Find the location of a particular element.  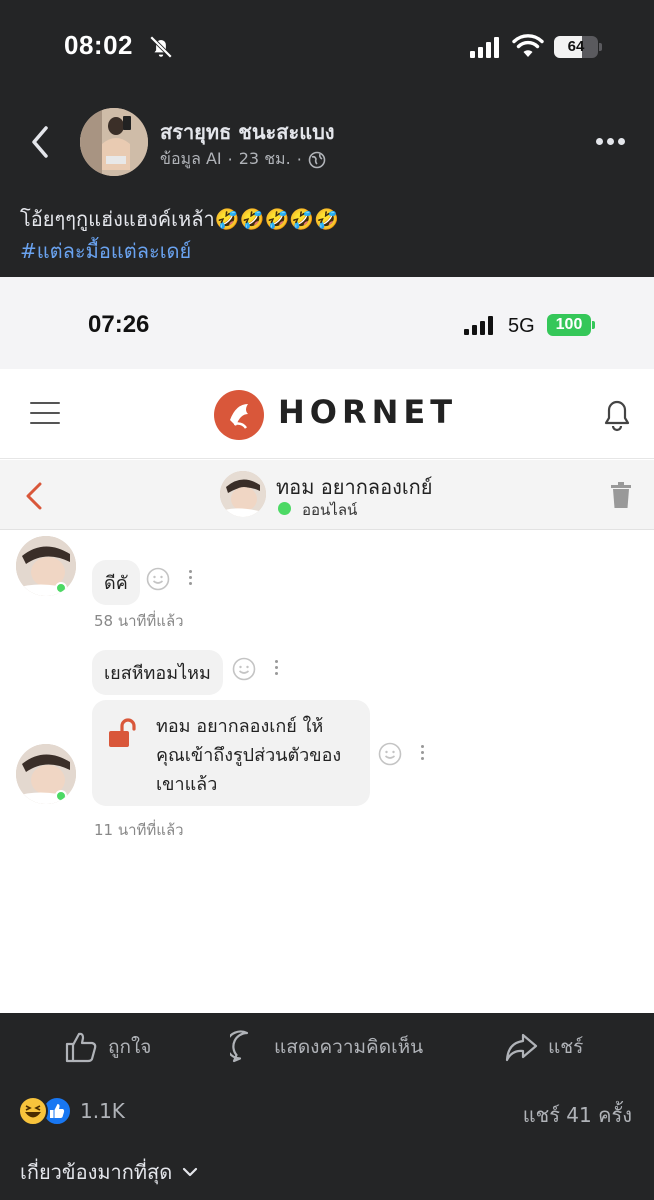

chat-back-icon is located at coordinates (34, 496).